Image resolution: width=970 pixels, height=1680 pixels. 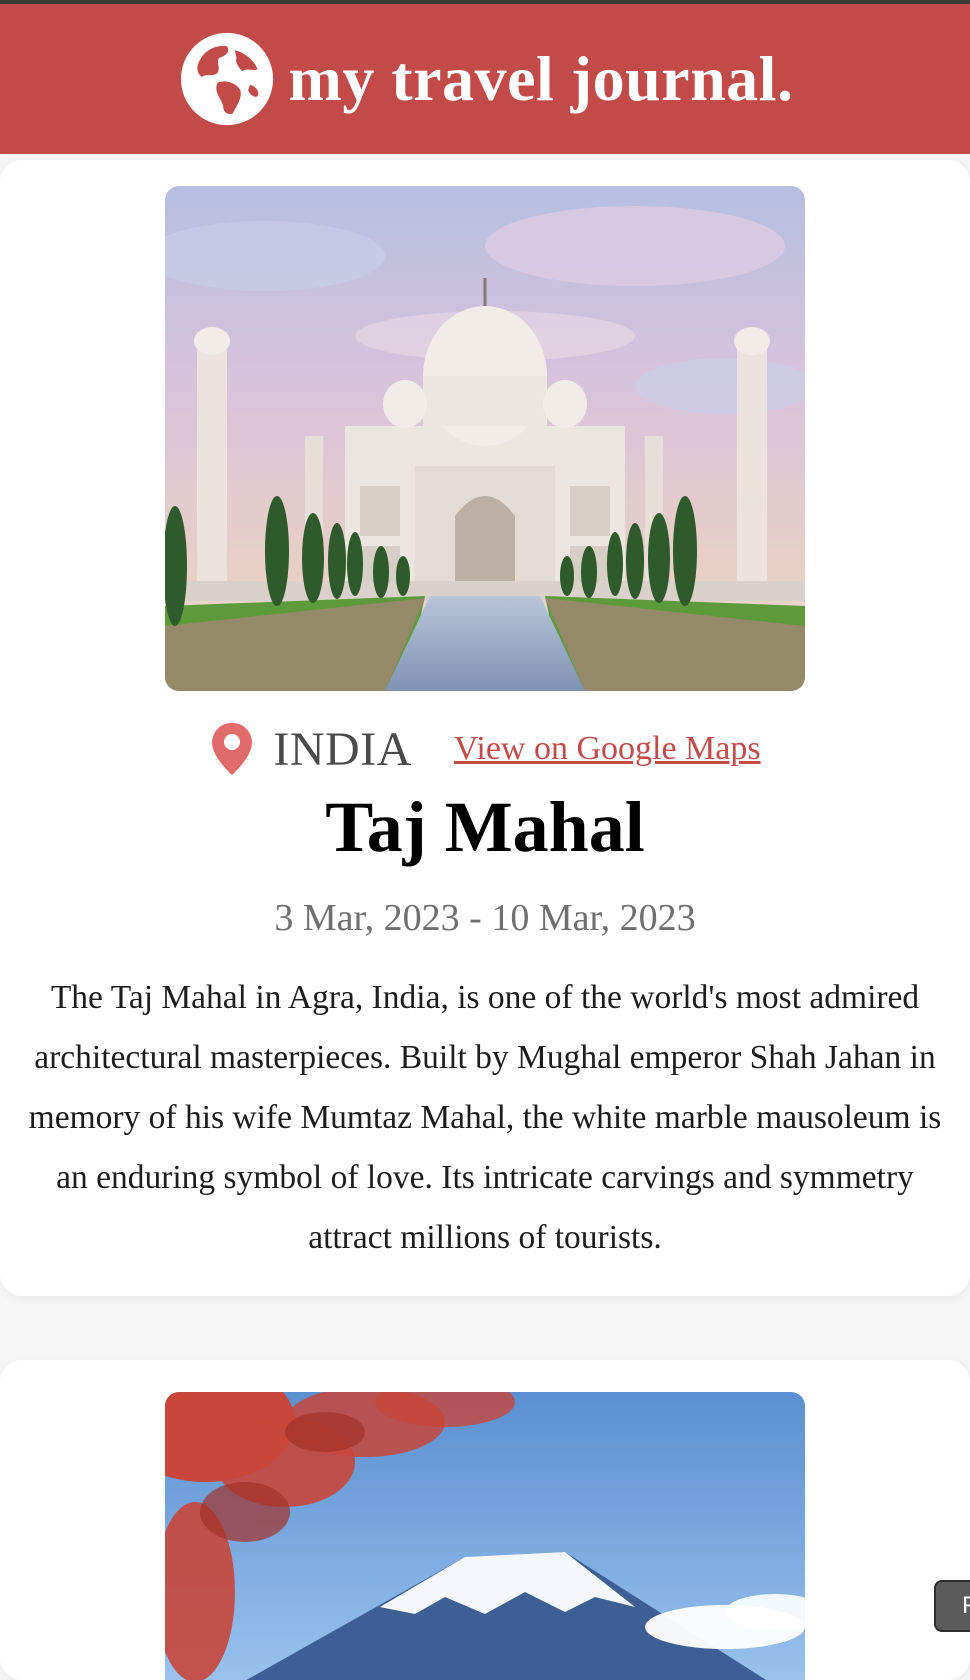 I want to click on entry-title: Taj Mahal, so click(x=485, y=827).